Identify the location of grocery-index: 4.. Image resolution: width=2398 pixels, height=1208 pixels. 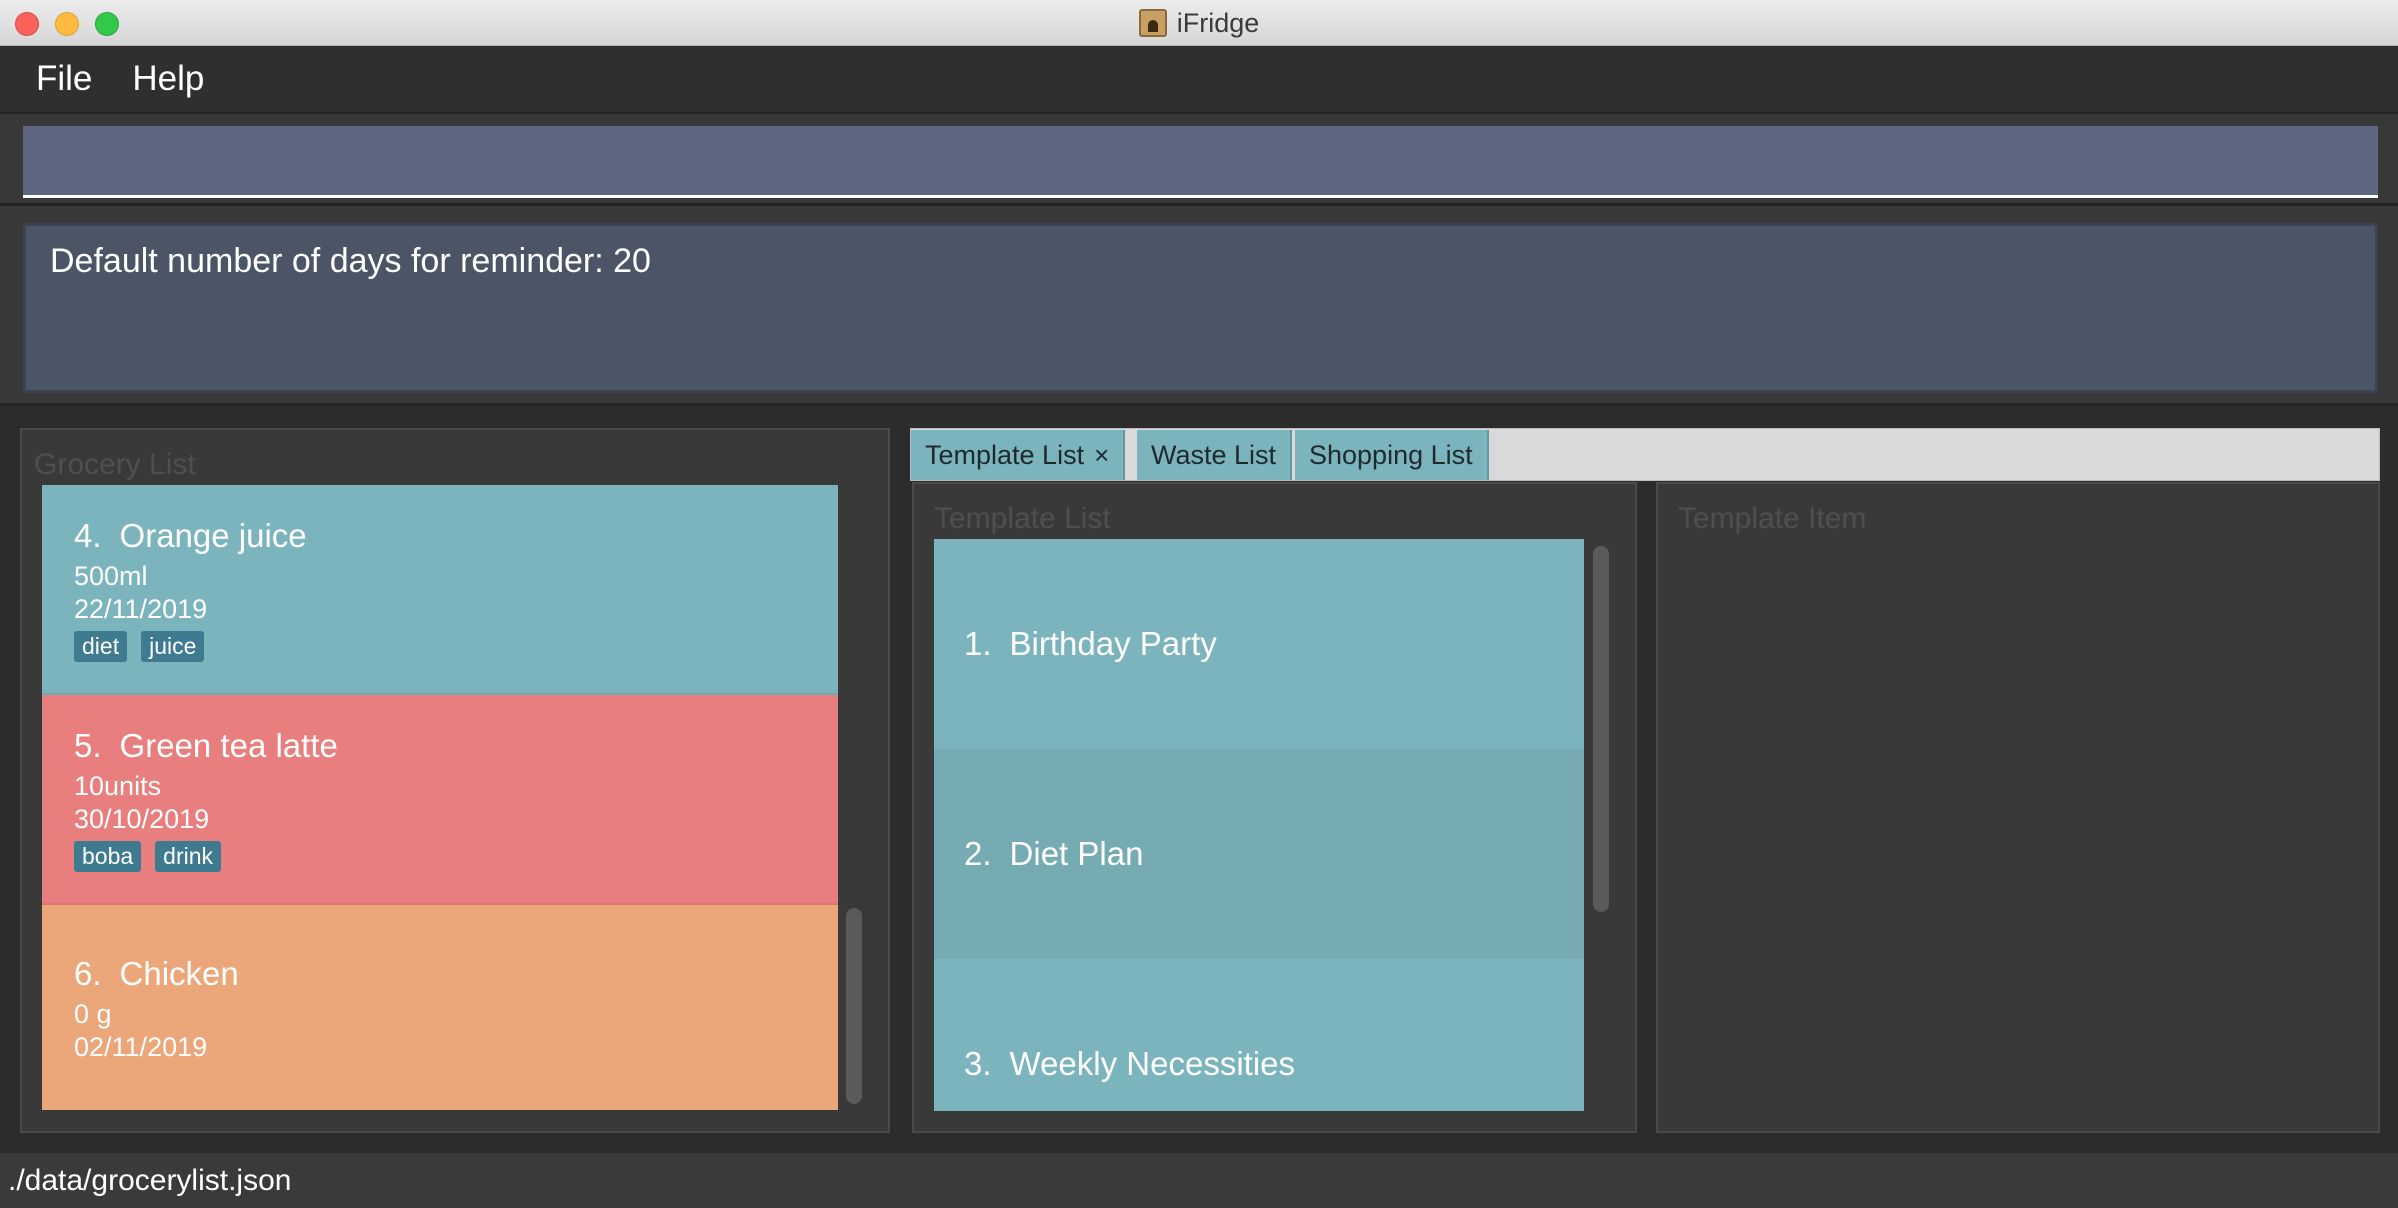
(88, 535).